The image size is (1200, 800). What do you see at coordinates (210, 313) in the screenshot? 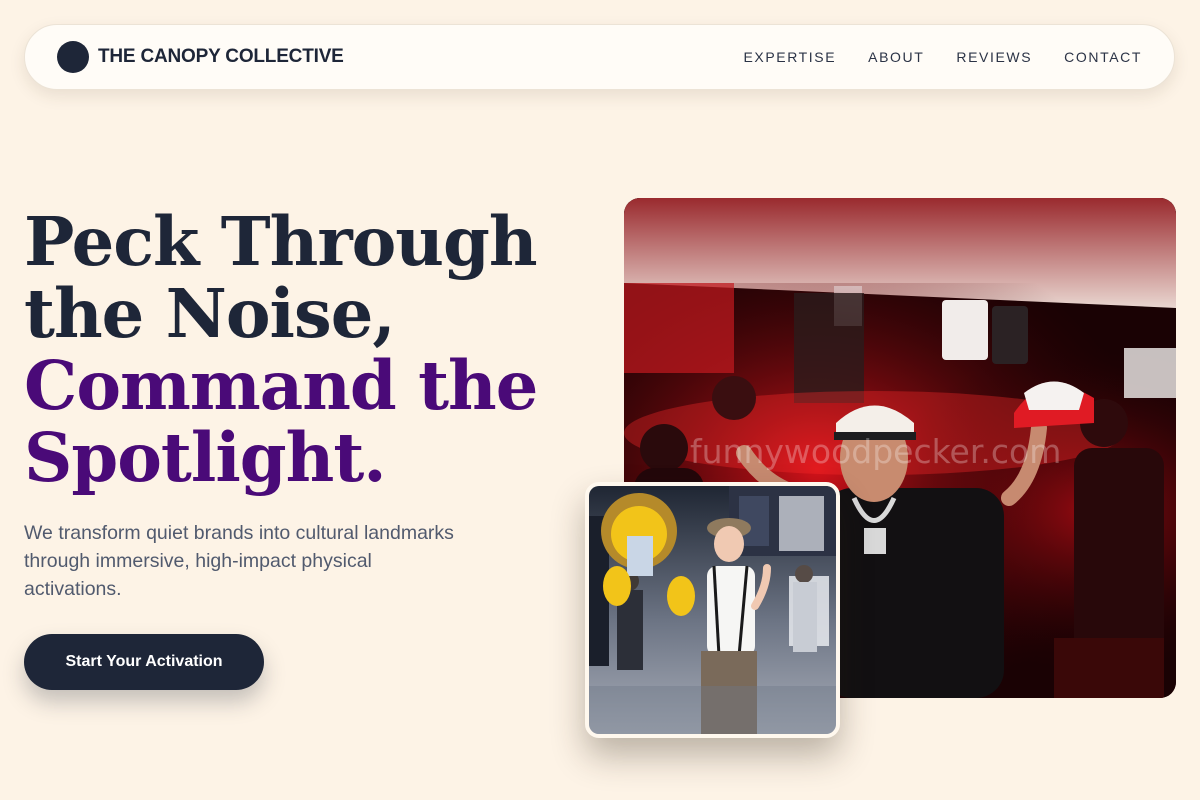
I see `hero-title-line: the Noise,` at bounding box center [210, 313].